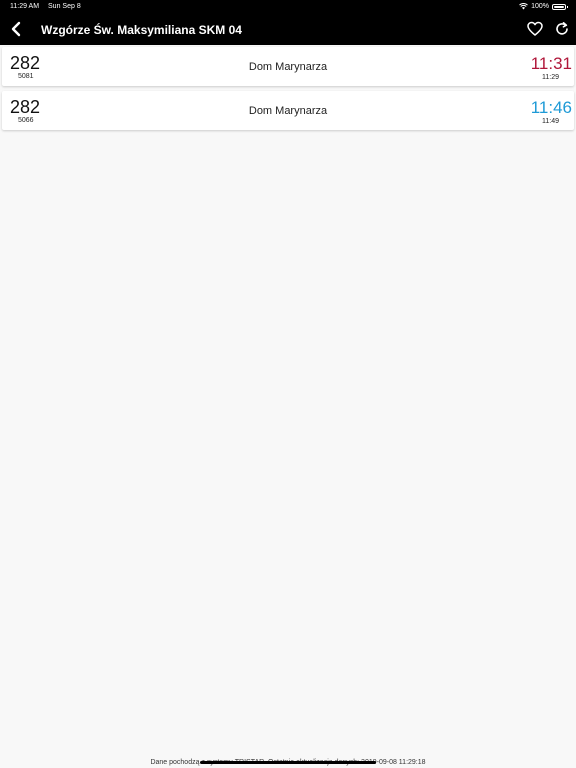 This screenshot has height=768, width=576. I want to click on status-left: 11:29 AM Sun Sep 8, so click(49, 6).